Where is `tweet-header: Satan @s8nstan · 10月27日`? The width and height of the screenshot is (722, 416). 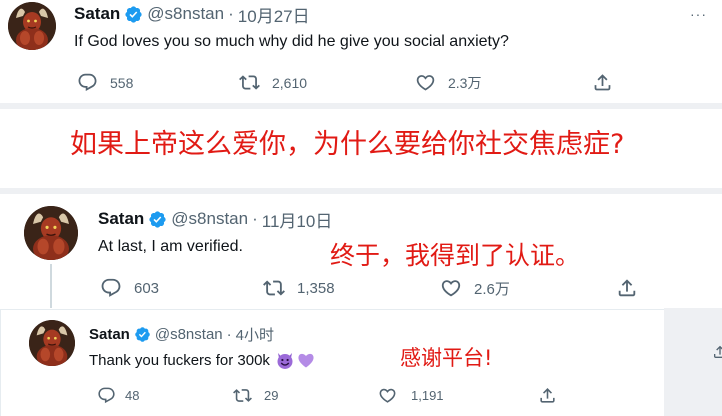 tweet-header: Satan @s8nstan · 10月27日 is located at coordinates (192, 14).